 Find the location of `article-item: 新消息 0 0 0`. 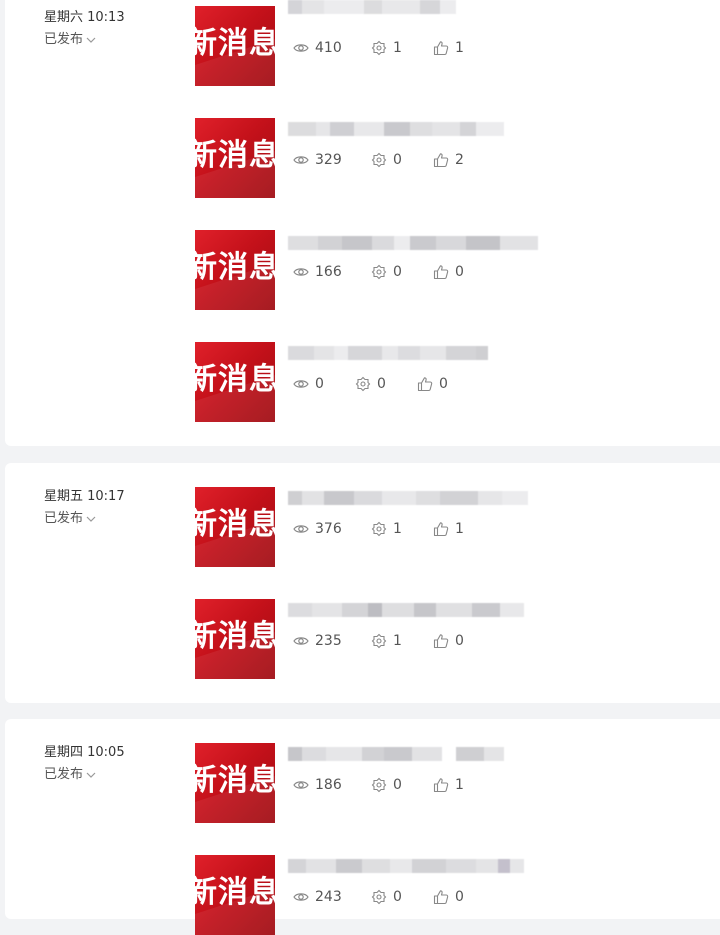

article-item: 新消息 0 0 0 is located at coordinates (455, 382).